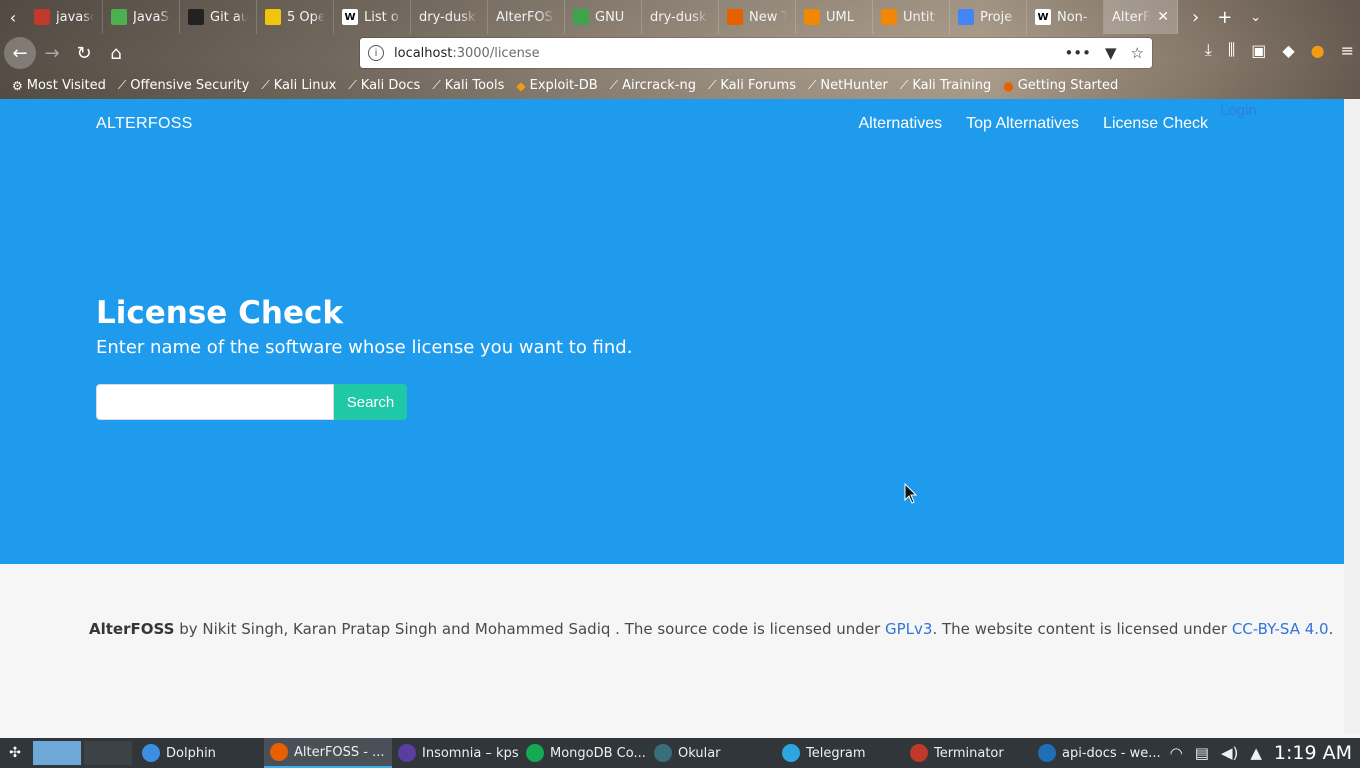 Image resolution: width=1360 pixels, height=768 pixels. I want to click on nav-alternatives: Alternatives, so click(901, 124).